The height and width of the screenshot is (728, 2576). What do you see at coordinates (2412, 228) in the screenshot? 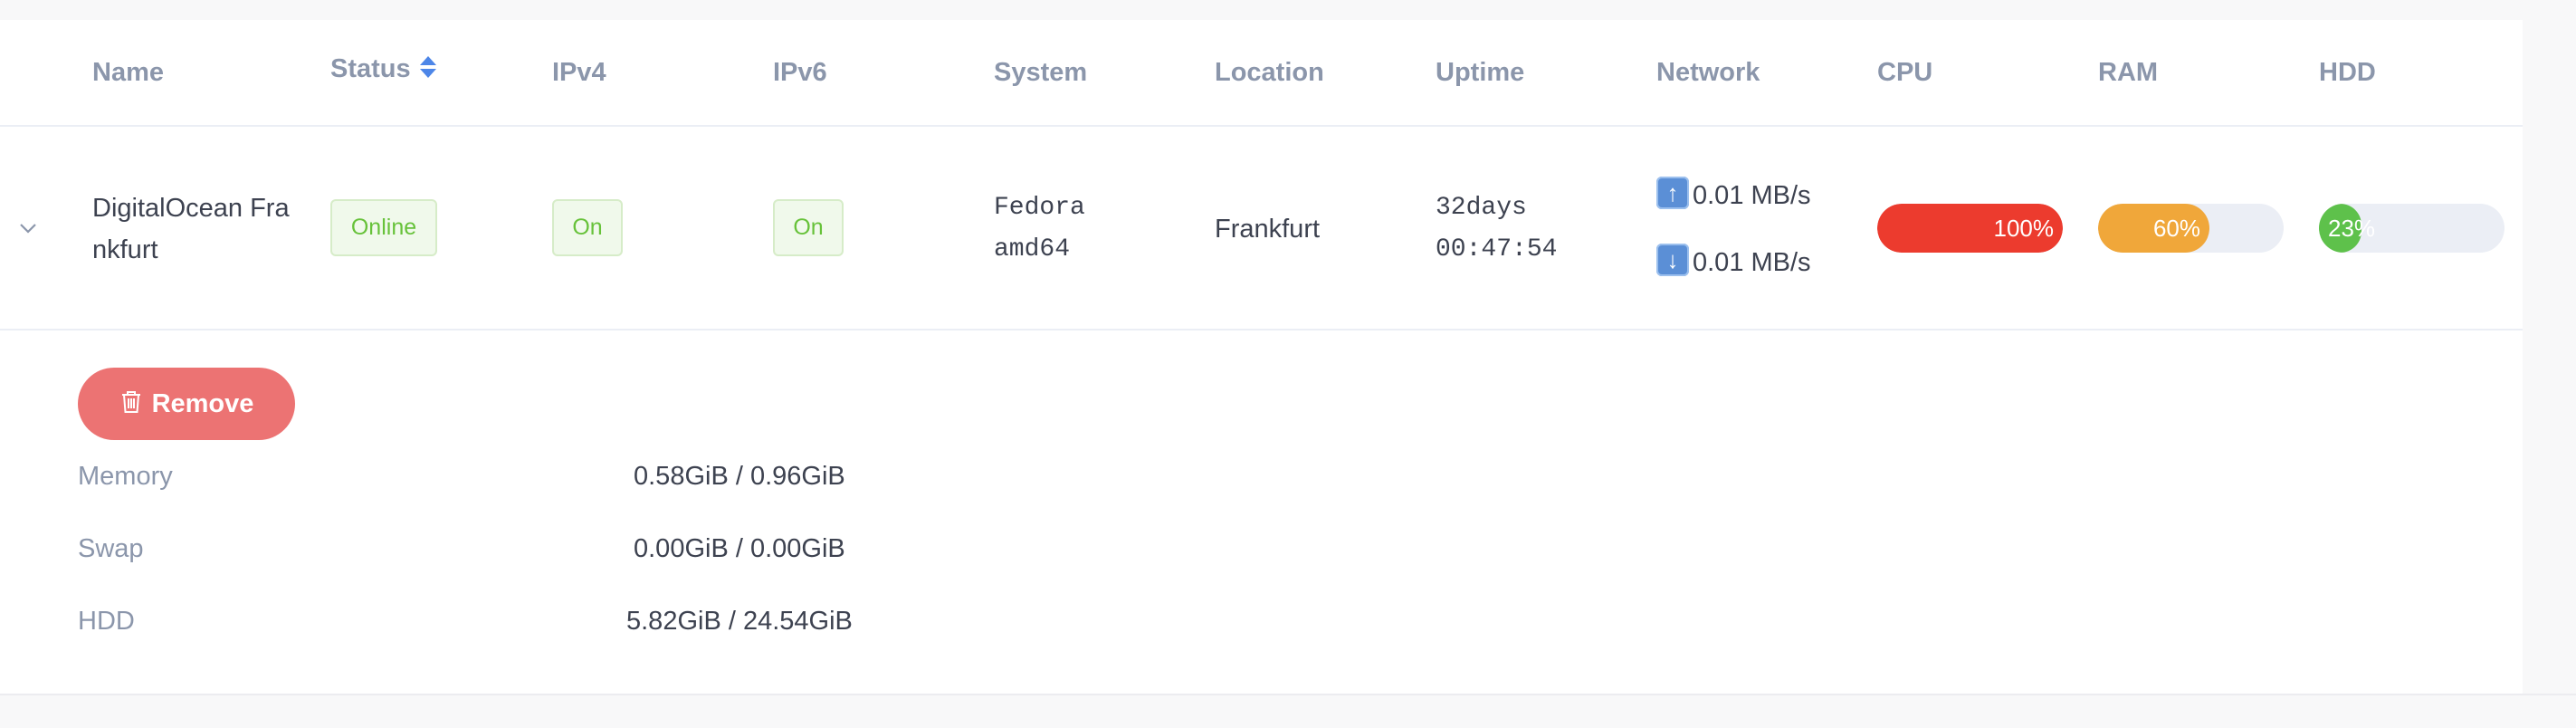
I see `hdd-progress: 23%` at bounding box center [2412, 228].